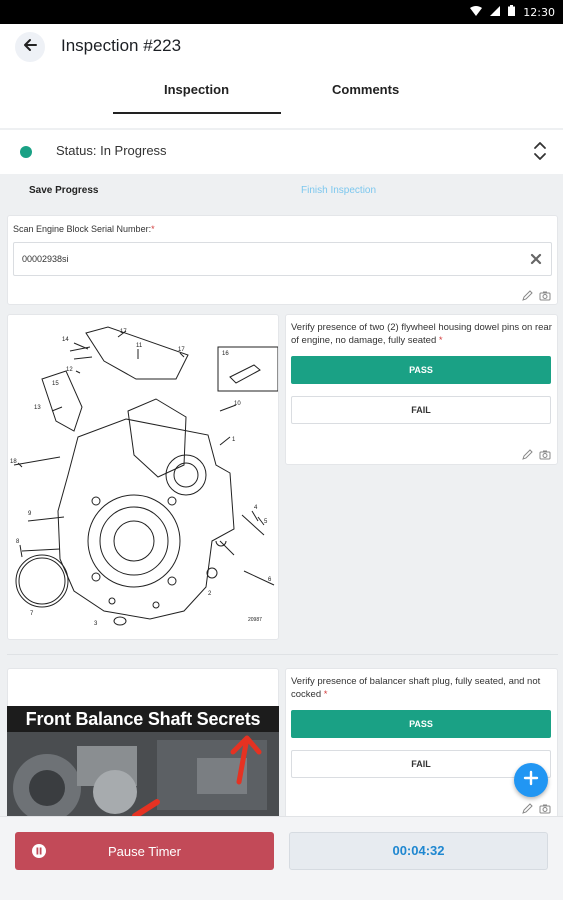 This screenshot has height=900, width=563. Describe the element at coordinates (539, 12) in the screenshot. I see `clock: 12:30` at that location.